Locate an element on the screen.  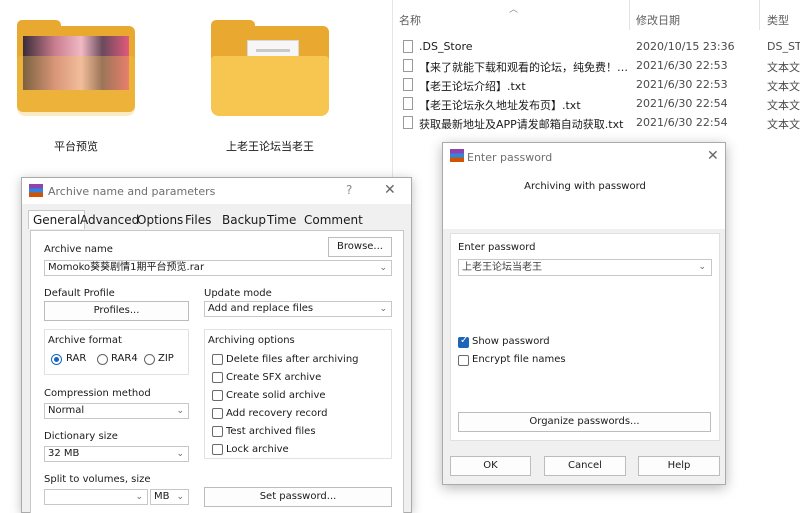
folder-laowang: 上老王论坛当老王 is located at coordinates (270, 87).